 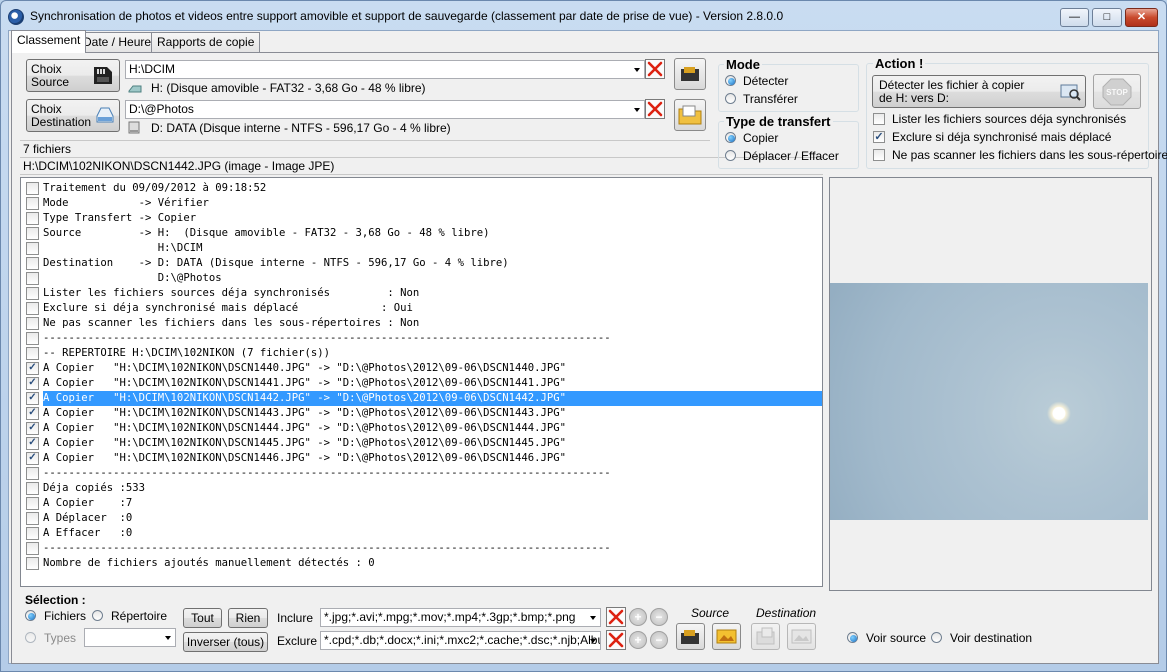 I want to click on selection-types-radio, so click(x=30, y=637).